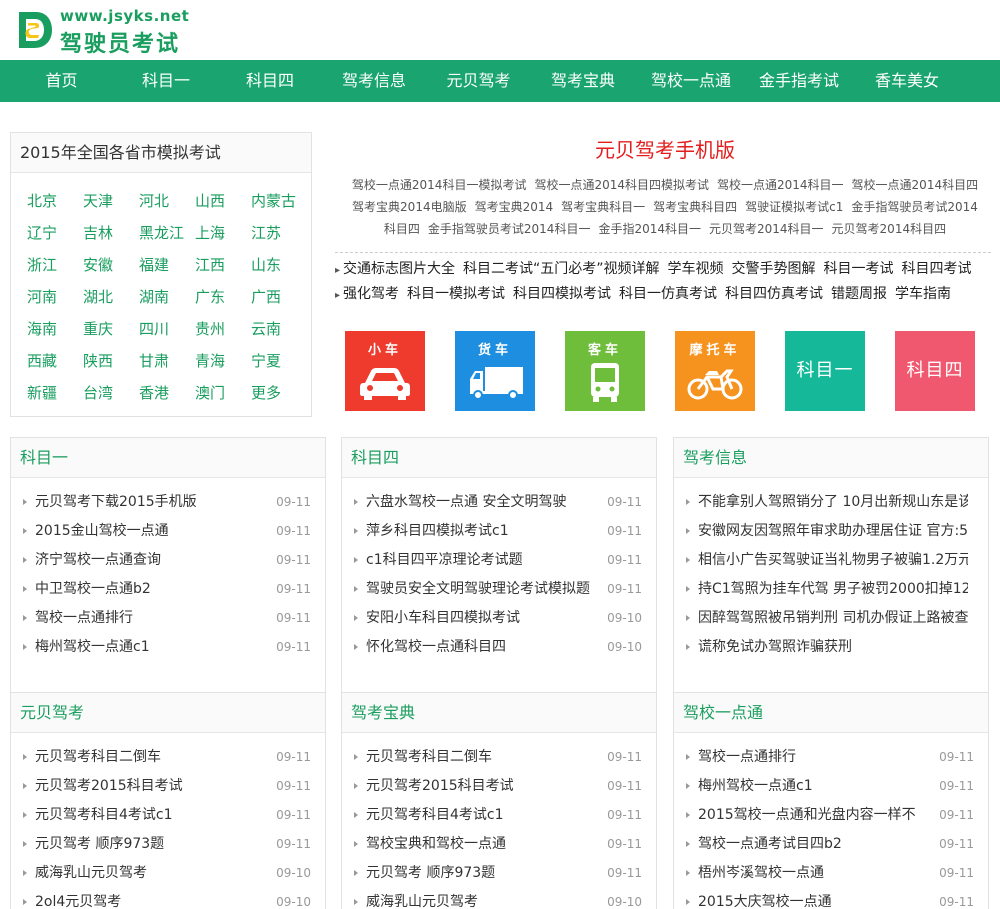 The width and height of the screenshot is (1000, 909). What do you see at coordinates (833, 618) in the screenshot?
I see `list-item-title: 因醉驾驾照被吊销判刑 司机办假证上路被查` at bounding box center [833, 618].